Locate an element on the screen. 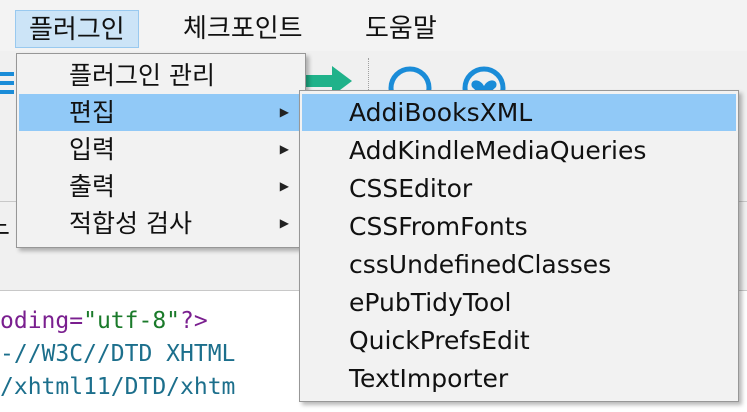 The image size is (747, 412). menu-plugins: 플러그인 is located at coordinates (77, 29).